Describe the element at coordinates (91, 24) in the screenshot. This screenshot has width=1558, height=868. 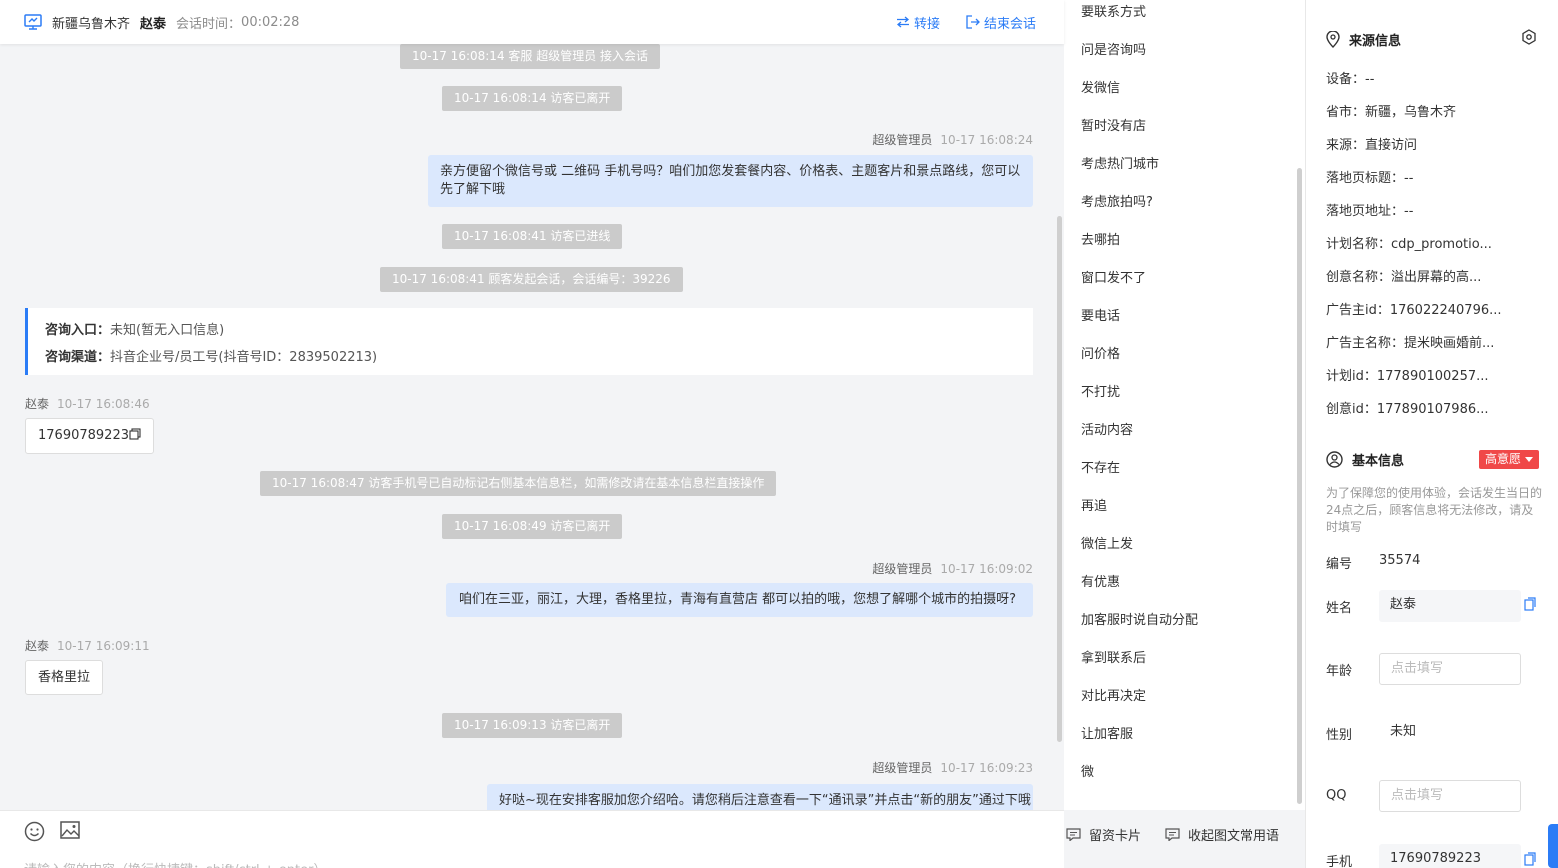
I see `visitor-location: 新疆乌鲁木齐` at that location.